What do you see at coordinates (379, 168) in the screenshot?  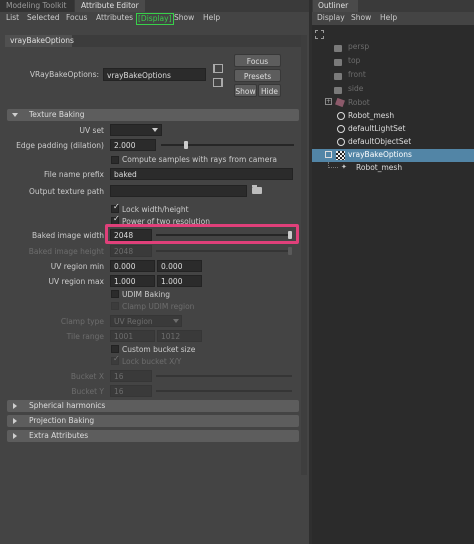 I see `outliner-item-robot-mesh-child: Robot_mesh` at bounding box center [379, 168].